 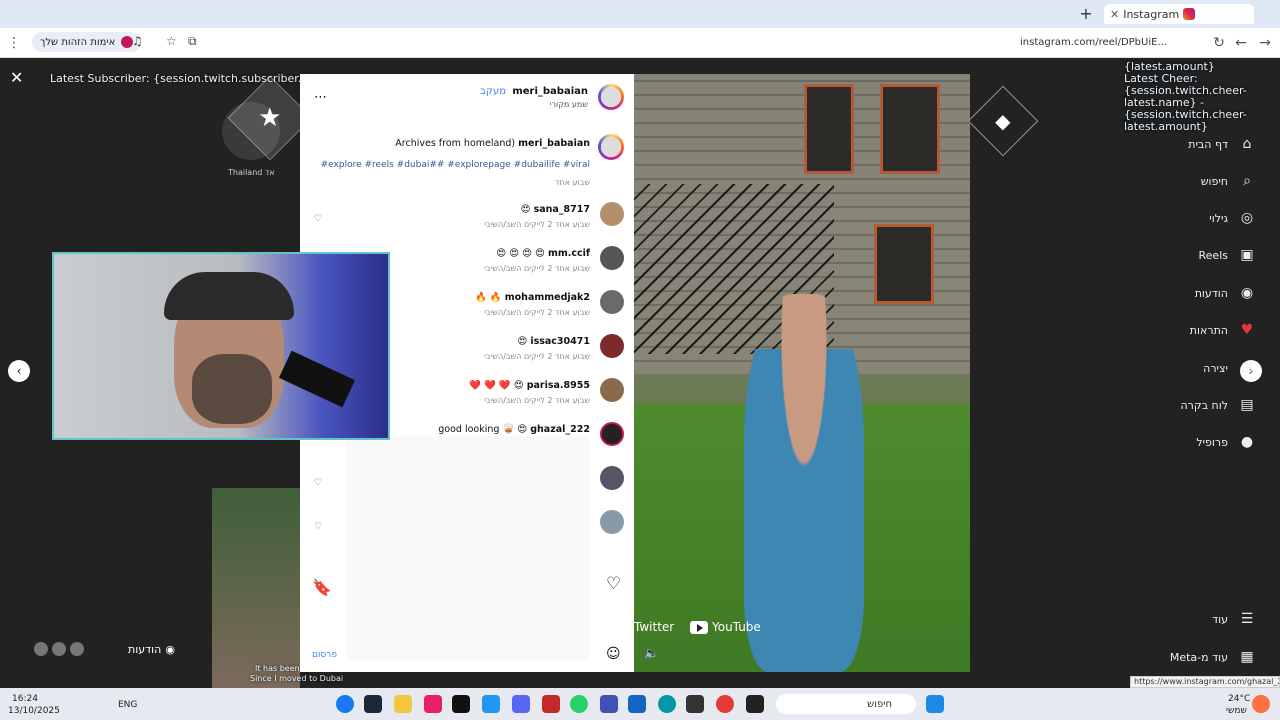 What do you see at coordinates (637, 704) in the screenshot?
I see `store-icon` at bounding box center [637, 704].